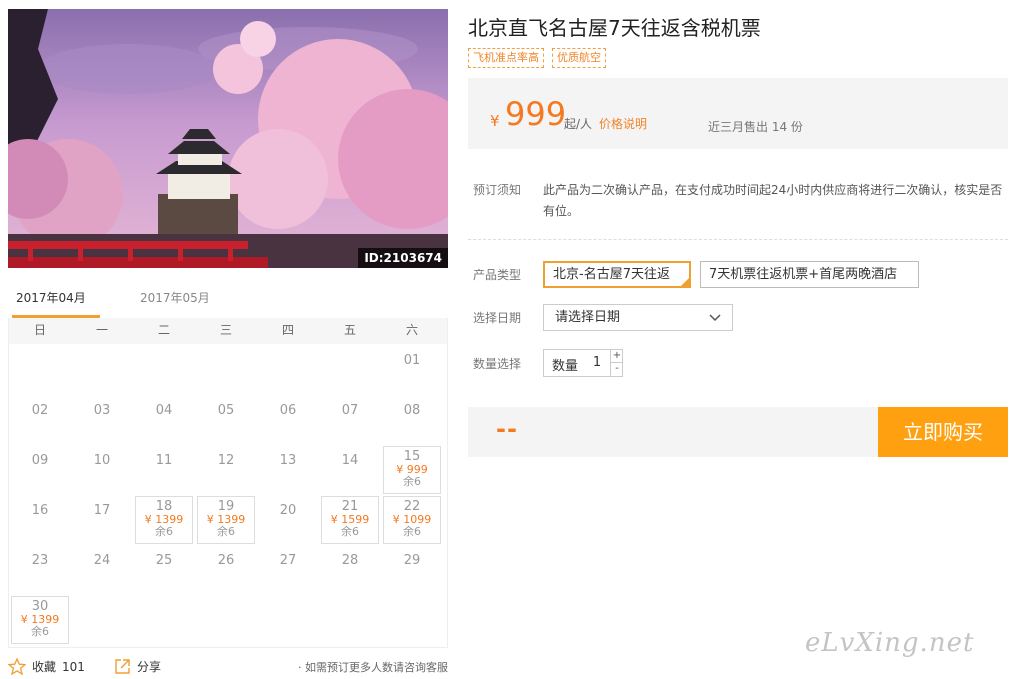 This screenshot has width=1011, height=679. What do you see at coordinates (809, 274) in the screenshot?
I see `product-type-option-2: 7天机票往返机票+首尾两晚酒店` at bounding box center [809, 274].